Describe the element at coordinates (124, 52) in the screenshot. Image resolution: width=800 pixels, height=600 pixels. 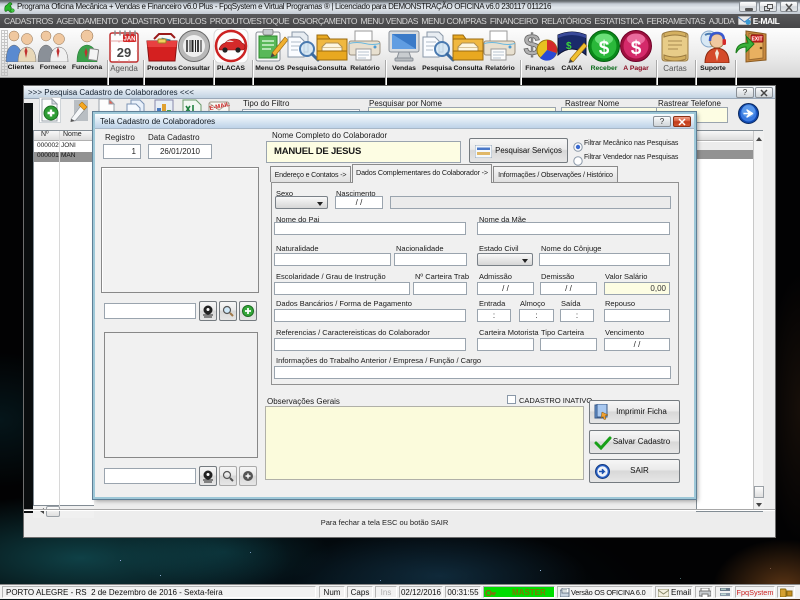
I see `svg-text: 29` at that location.